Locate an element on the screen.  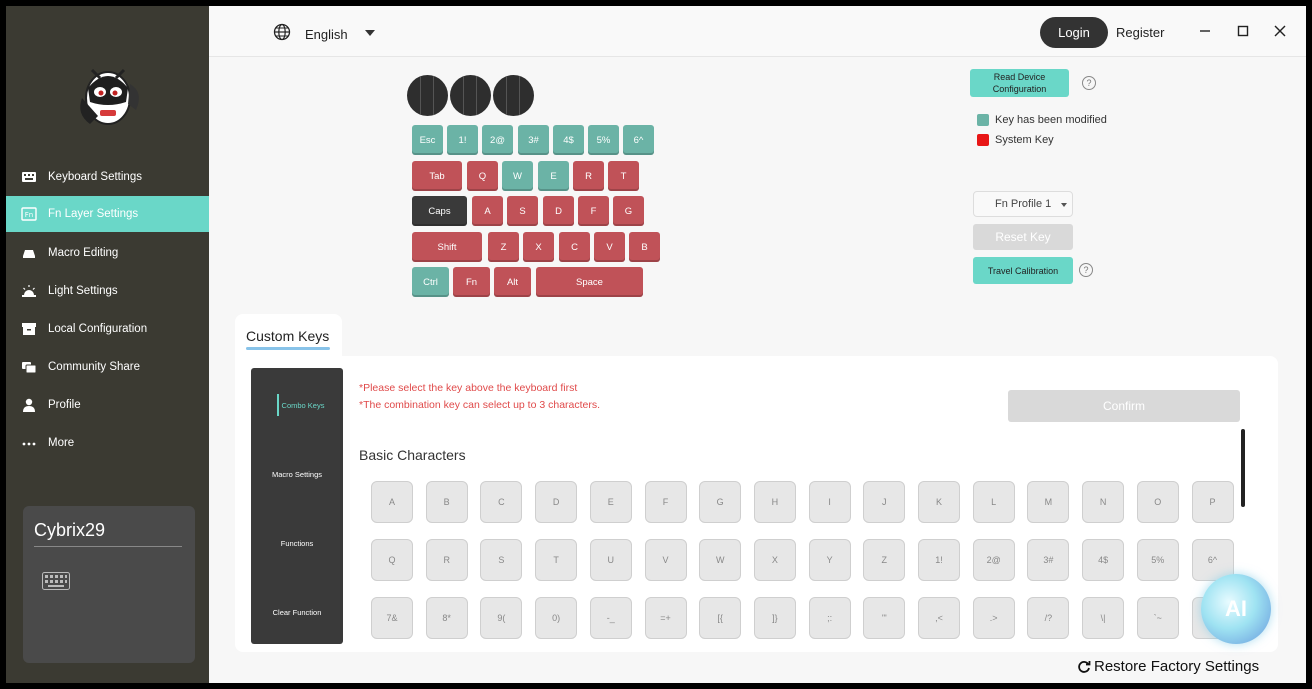
menu-macro-settings: Macro Settings is located at coordinates (297, 474).